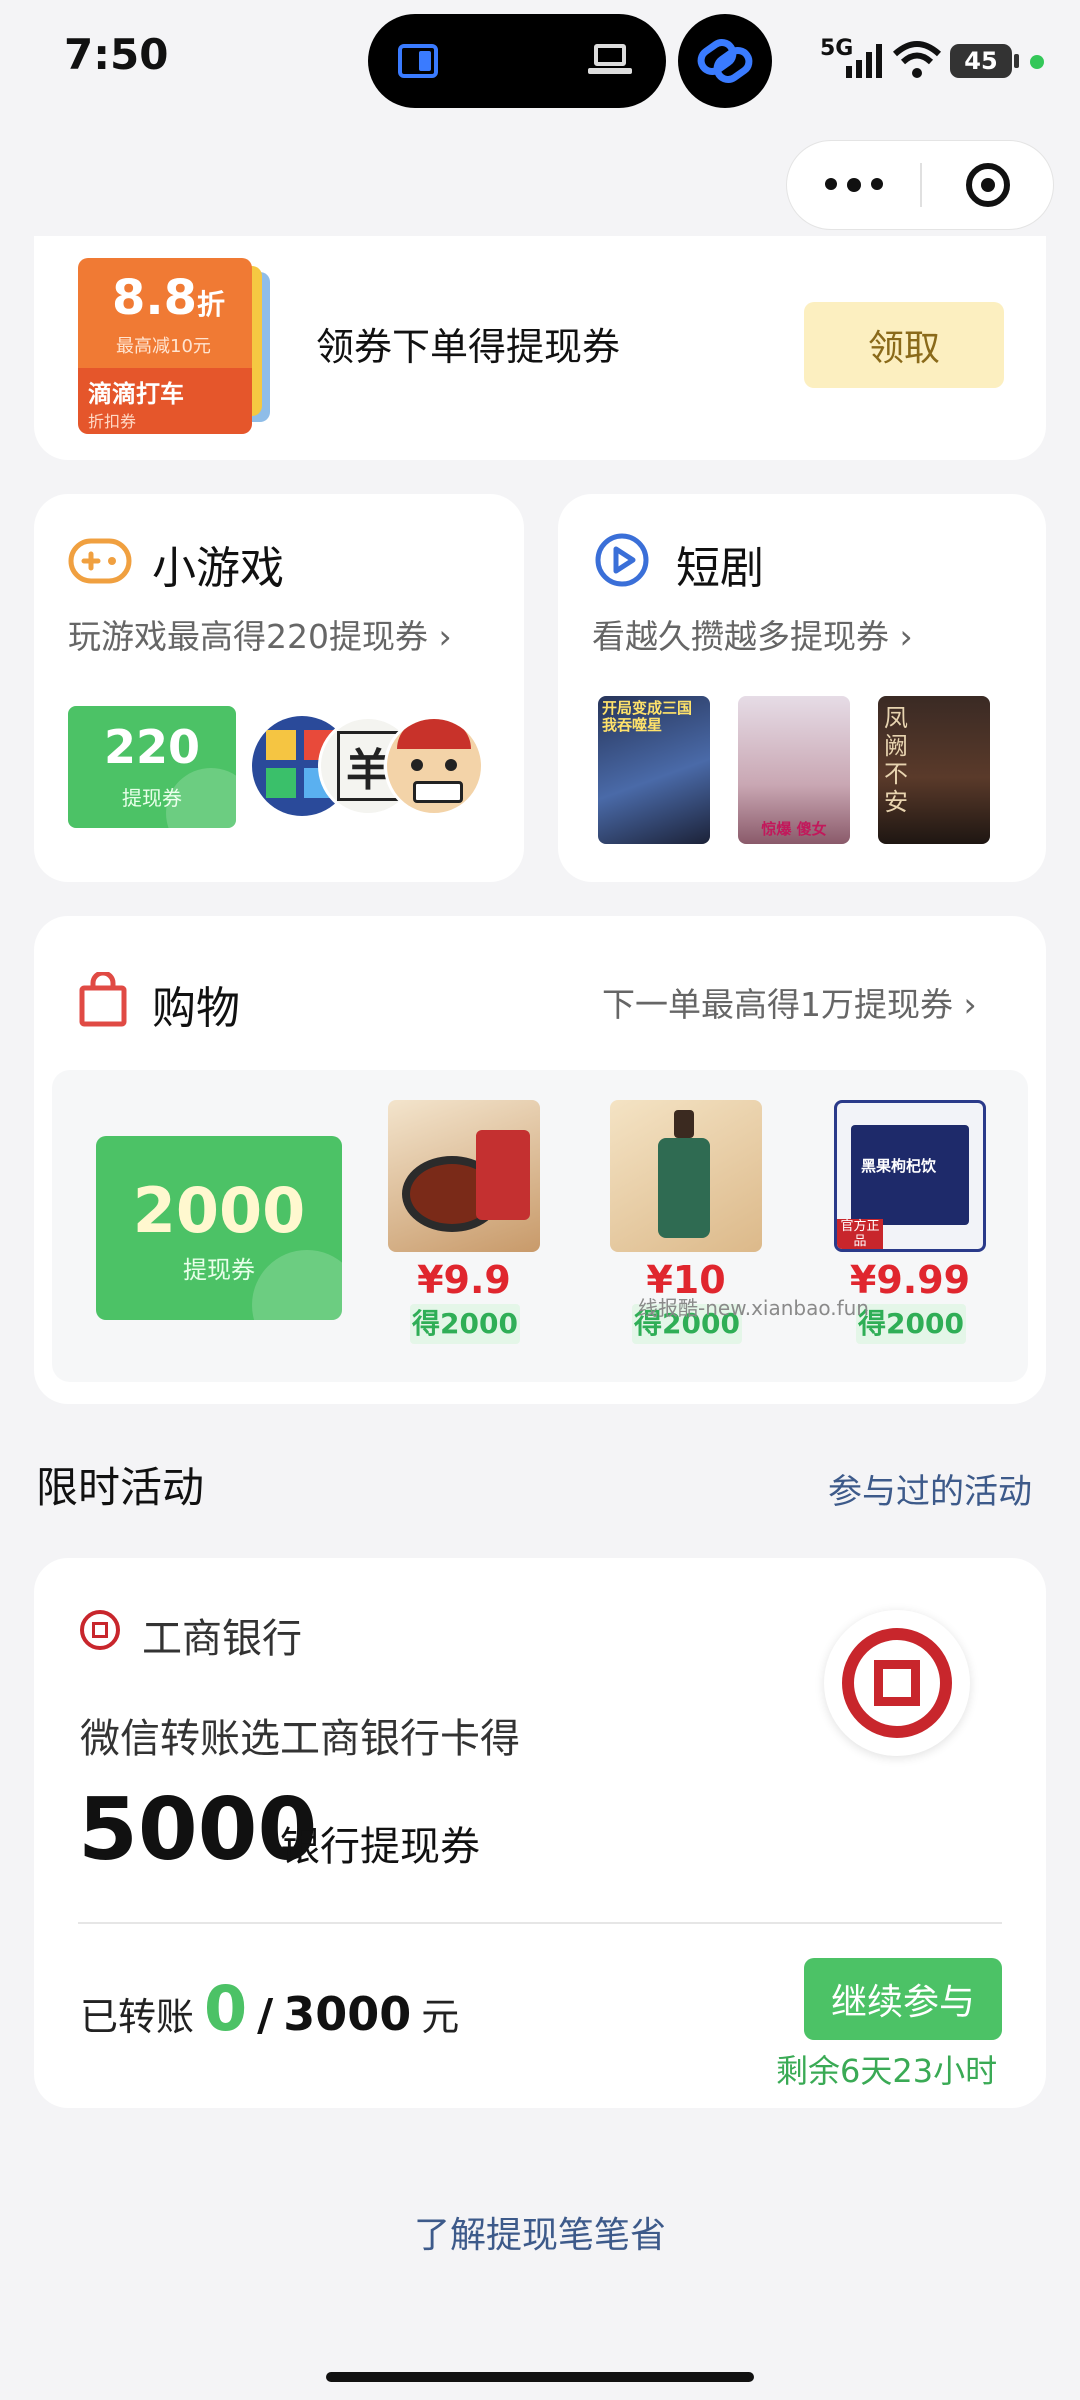 This screenshot has height=2400, width=1080. I want to click on privacy-dot, so click(1037, 62).